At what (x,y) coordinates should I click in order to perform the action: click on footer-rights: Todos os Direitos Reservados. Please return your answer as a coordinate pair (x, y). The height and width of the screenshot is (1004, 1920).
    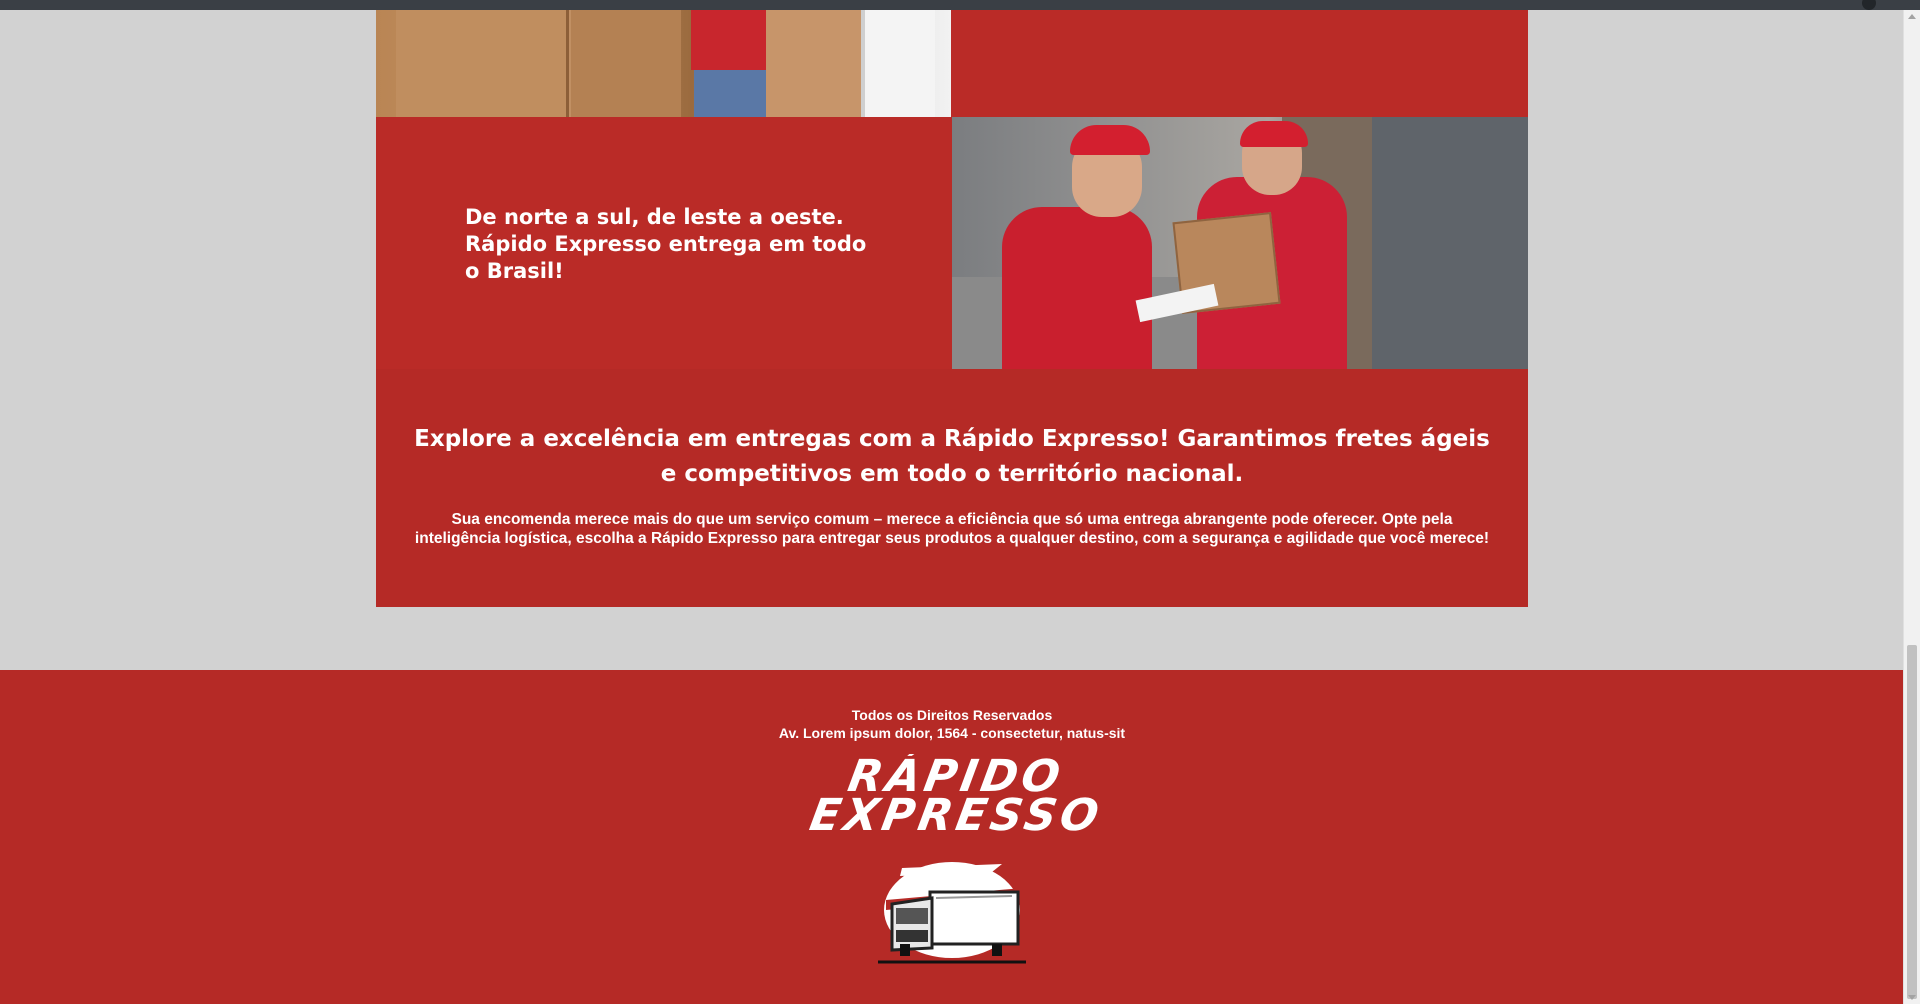
    Looking at the image, I should click on (952, 715).